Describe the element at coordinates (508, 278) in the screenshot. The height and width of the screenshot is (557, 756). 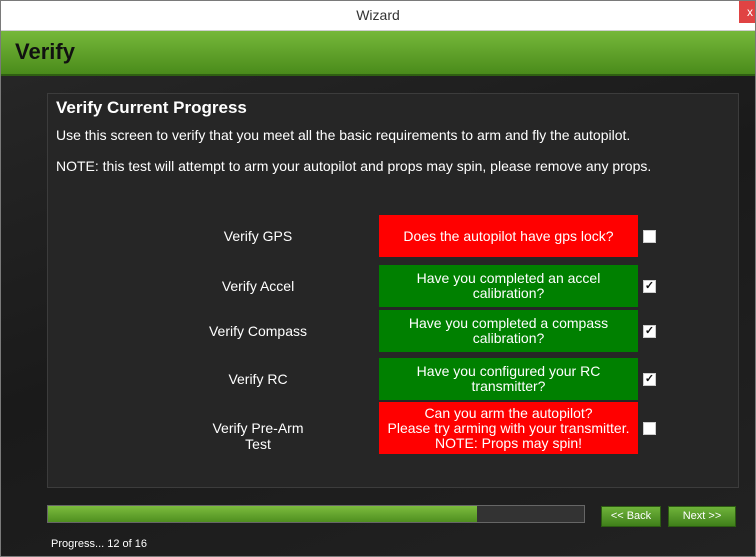
I see `question-line: Have you completed an accel` at that location.